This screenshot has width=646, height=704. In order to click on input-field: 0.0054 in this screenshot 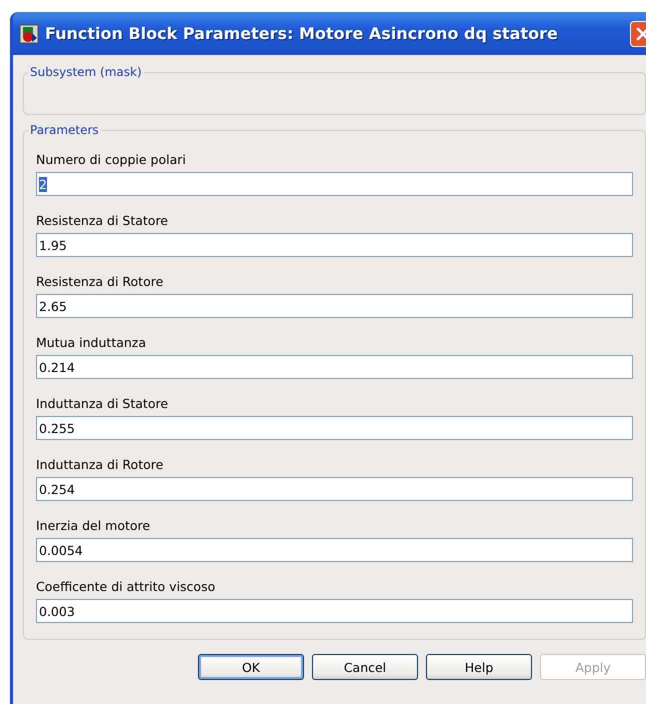, I will do `click(334, 550)`.